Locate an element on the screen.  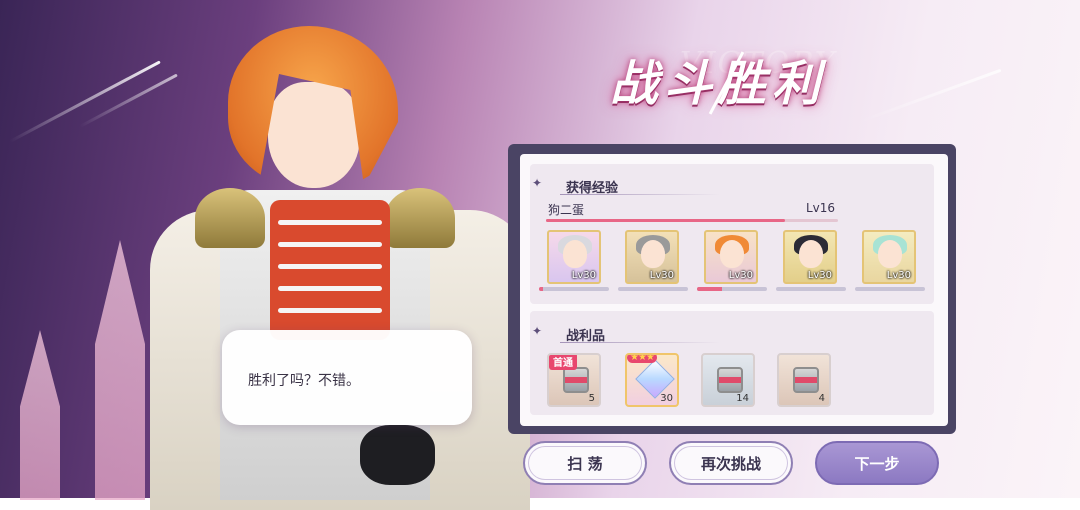
loot-count: 4 is located at coordinates (821, 398).